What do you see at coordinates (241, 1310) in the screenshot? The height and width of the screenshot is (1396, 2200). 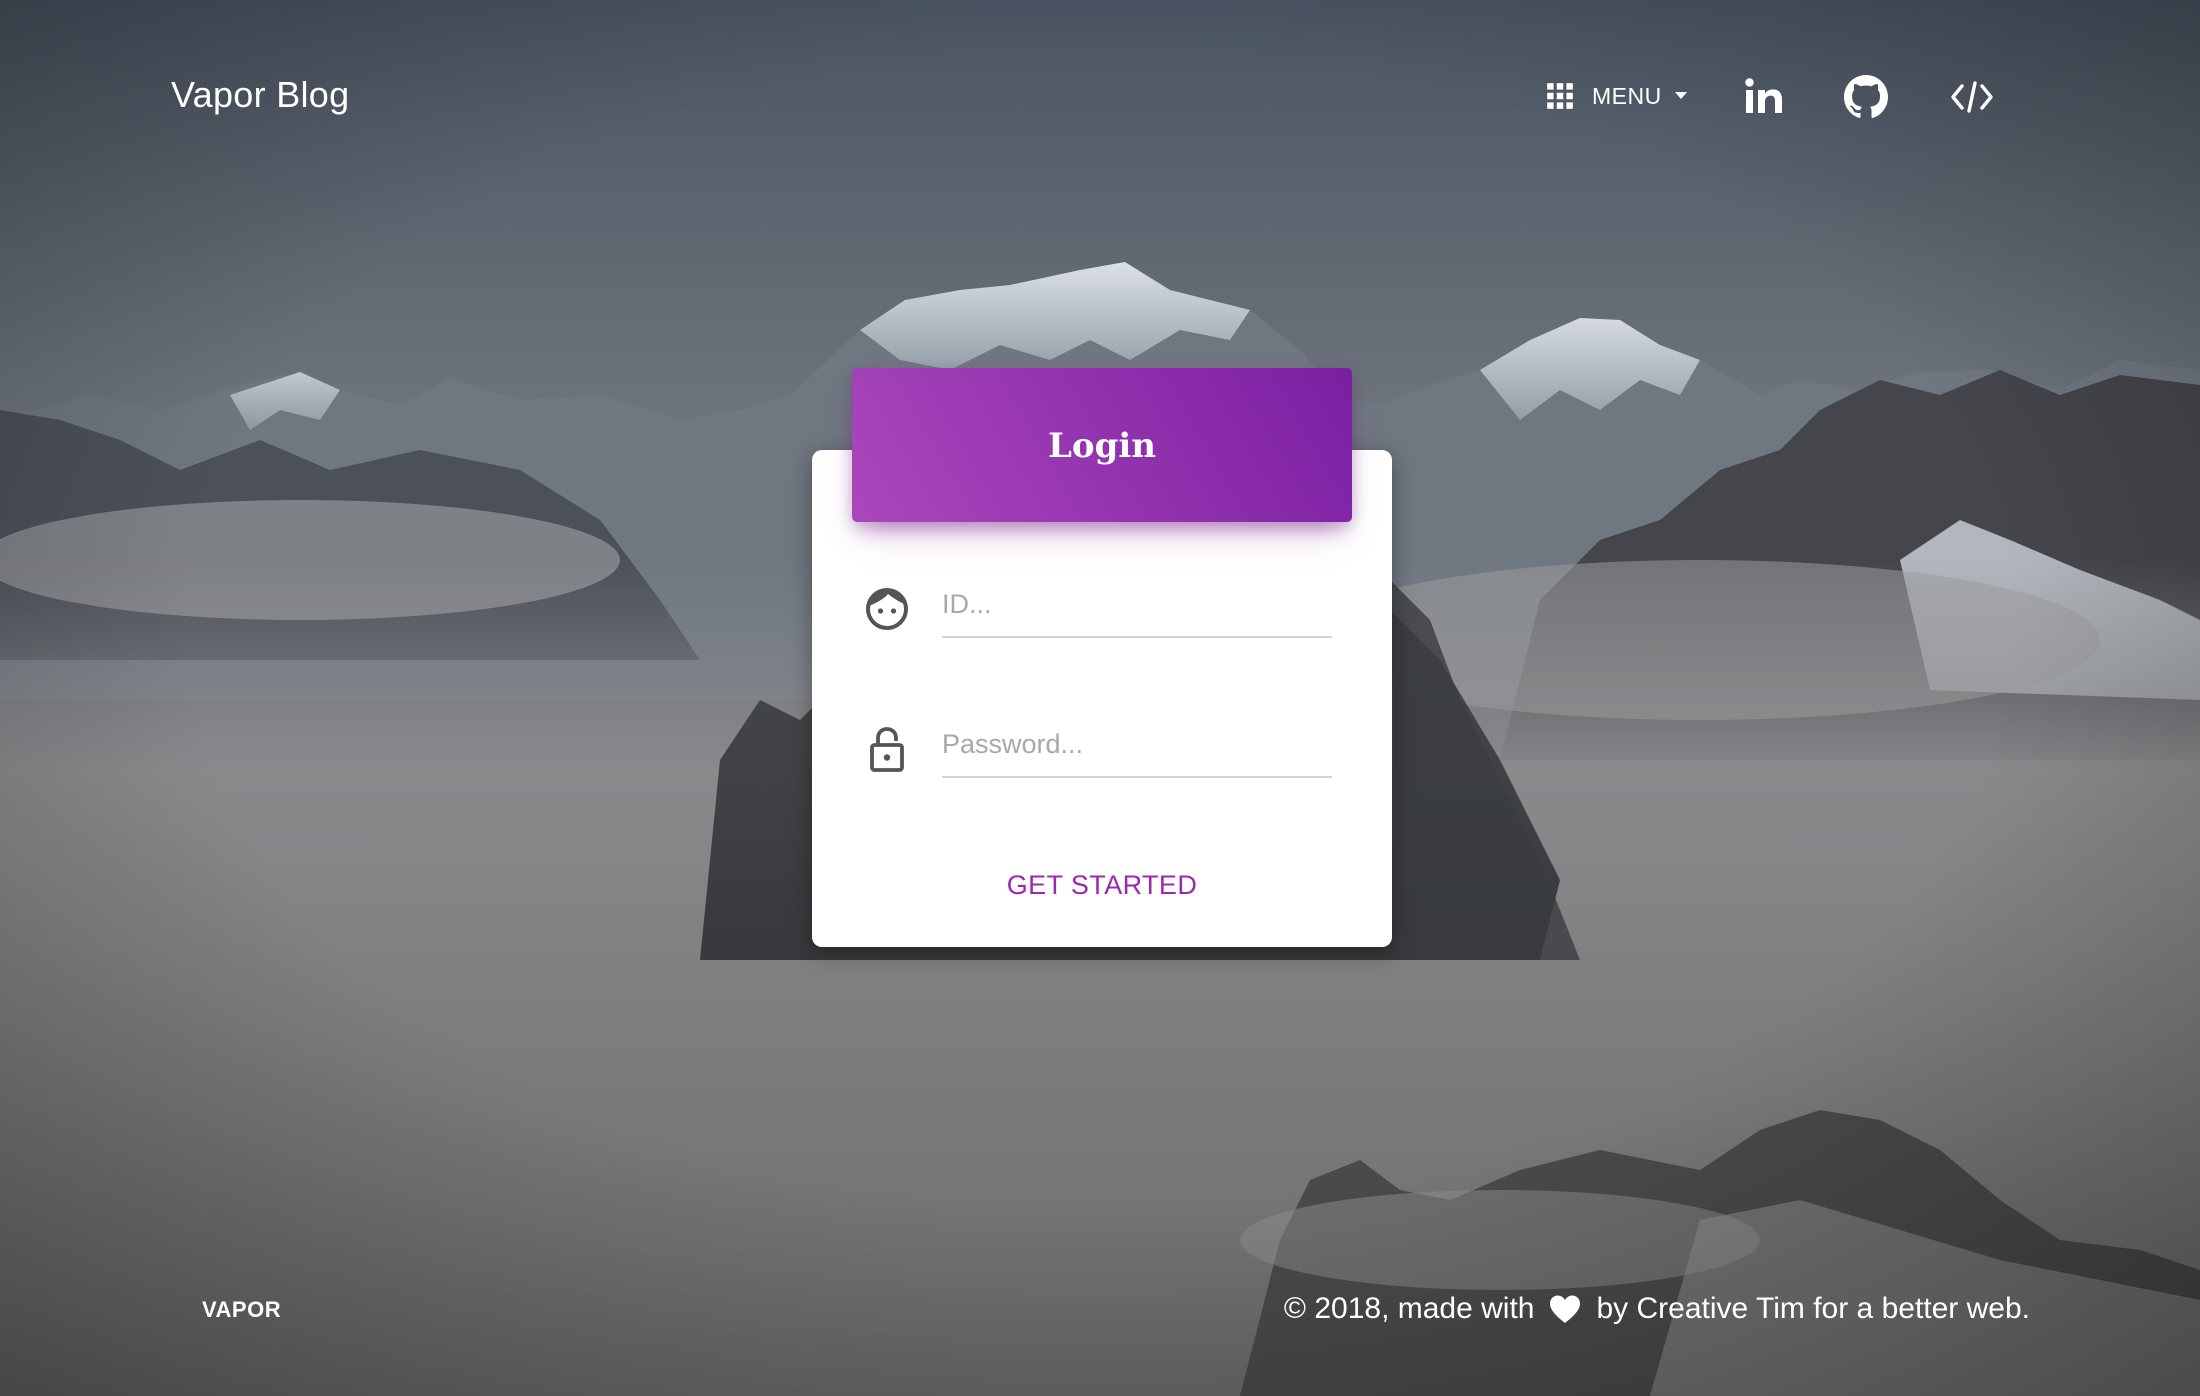 I see `footer-vapor-link: VAPOR` at bounding box center [241, 1310].